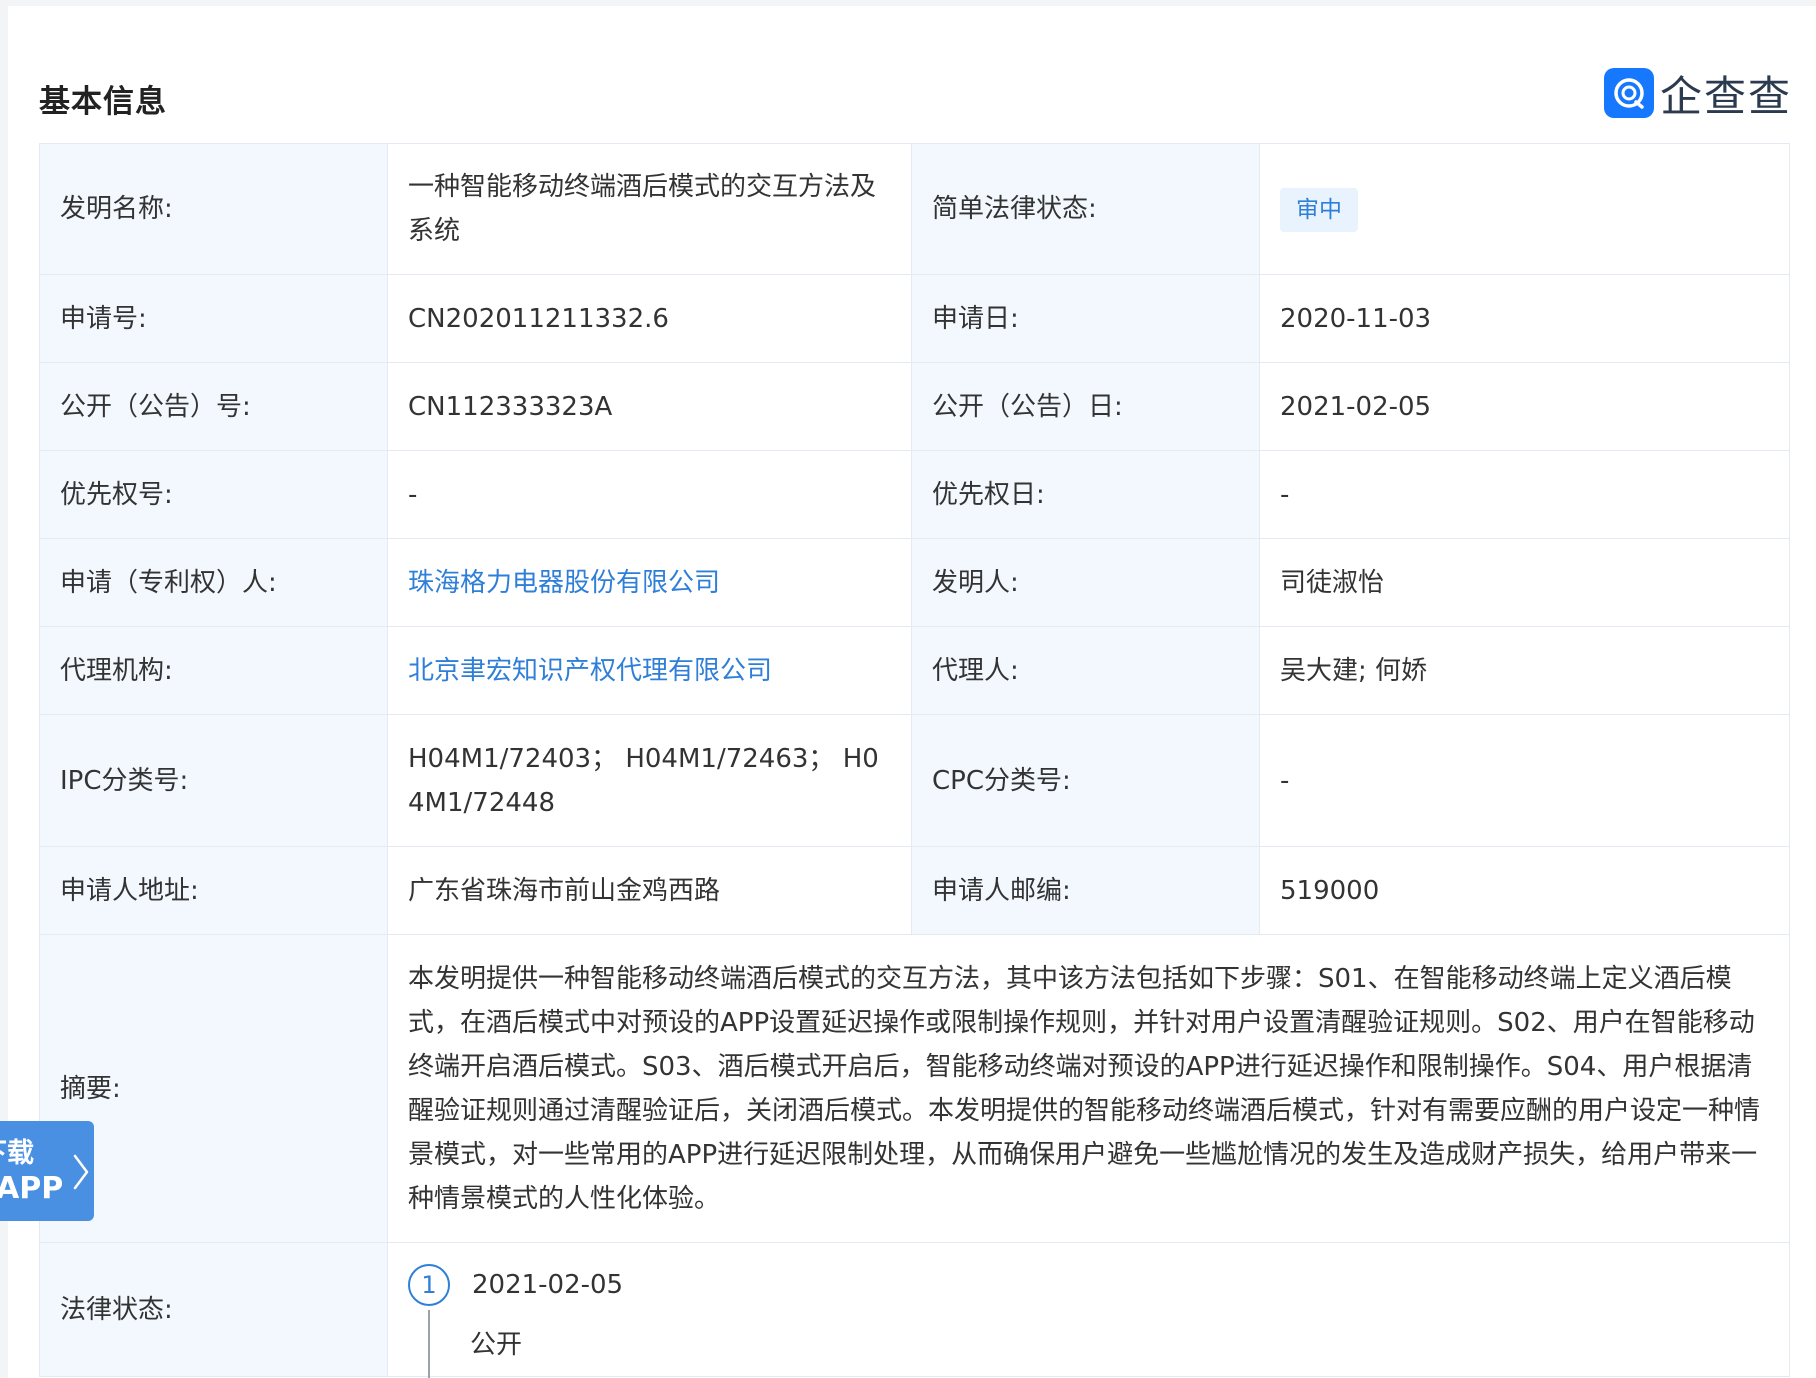  What do you see at coordinates (1524, 494) in the screenshot?
I see `value-priority-date: -` at bounding box center [1524, 494].